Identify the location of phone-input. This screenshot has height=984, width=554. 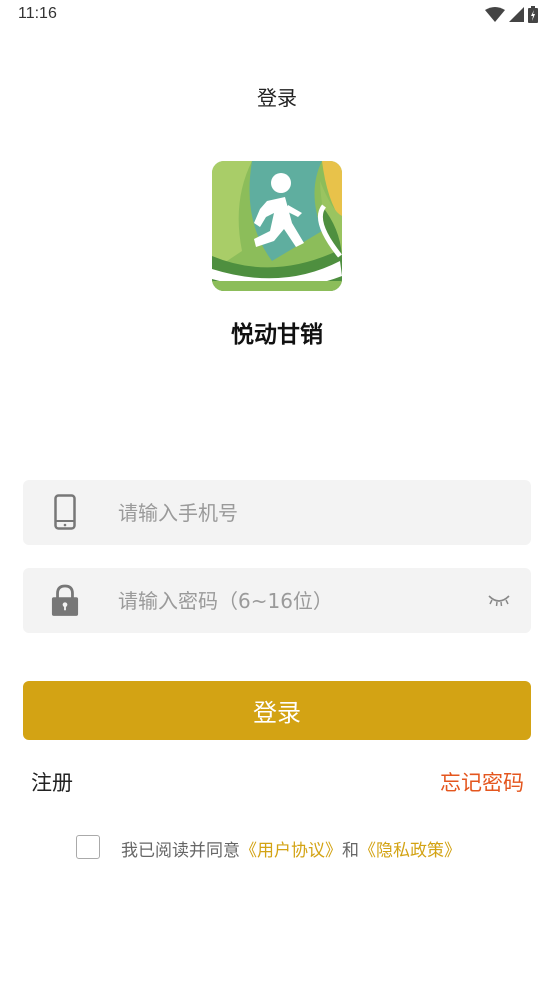
(298, 512).